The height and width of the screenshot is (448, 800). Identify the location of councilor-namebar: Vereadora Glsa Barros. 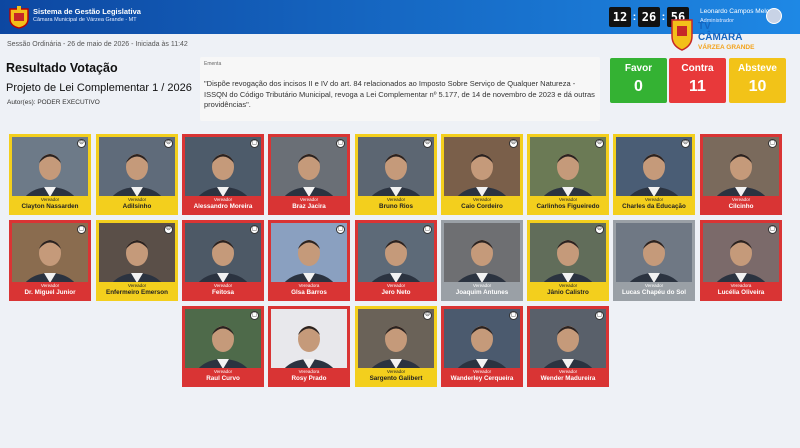
(309, 290).